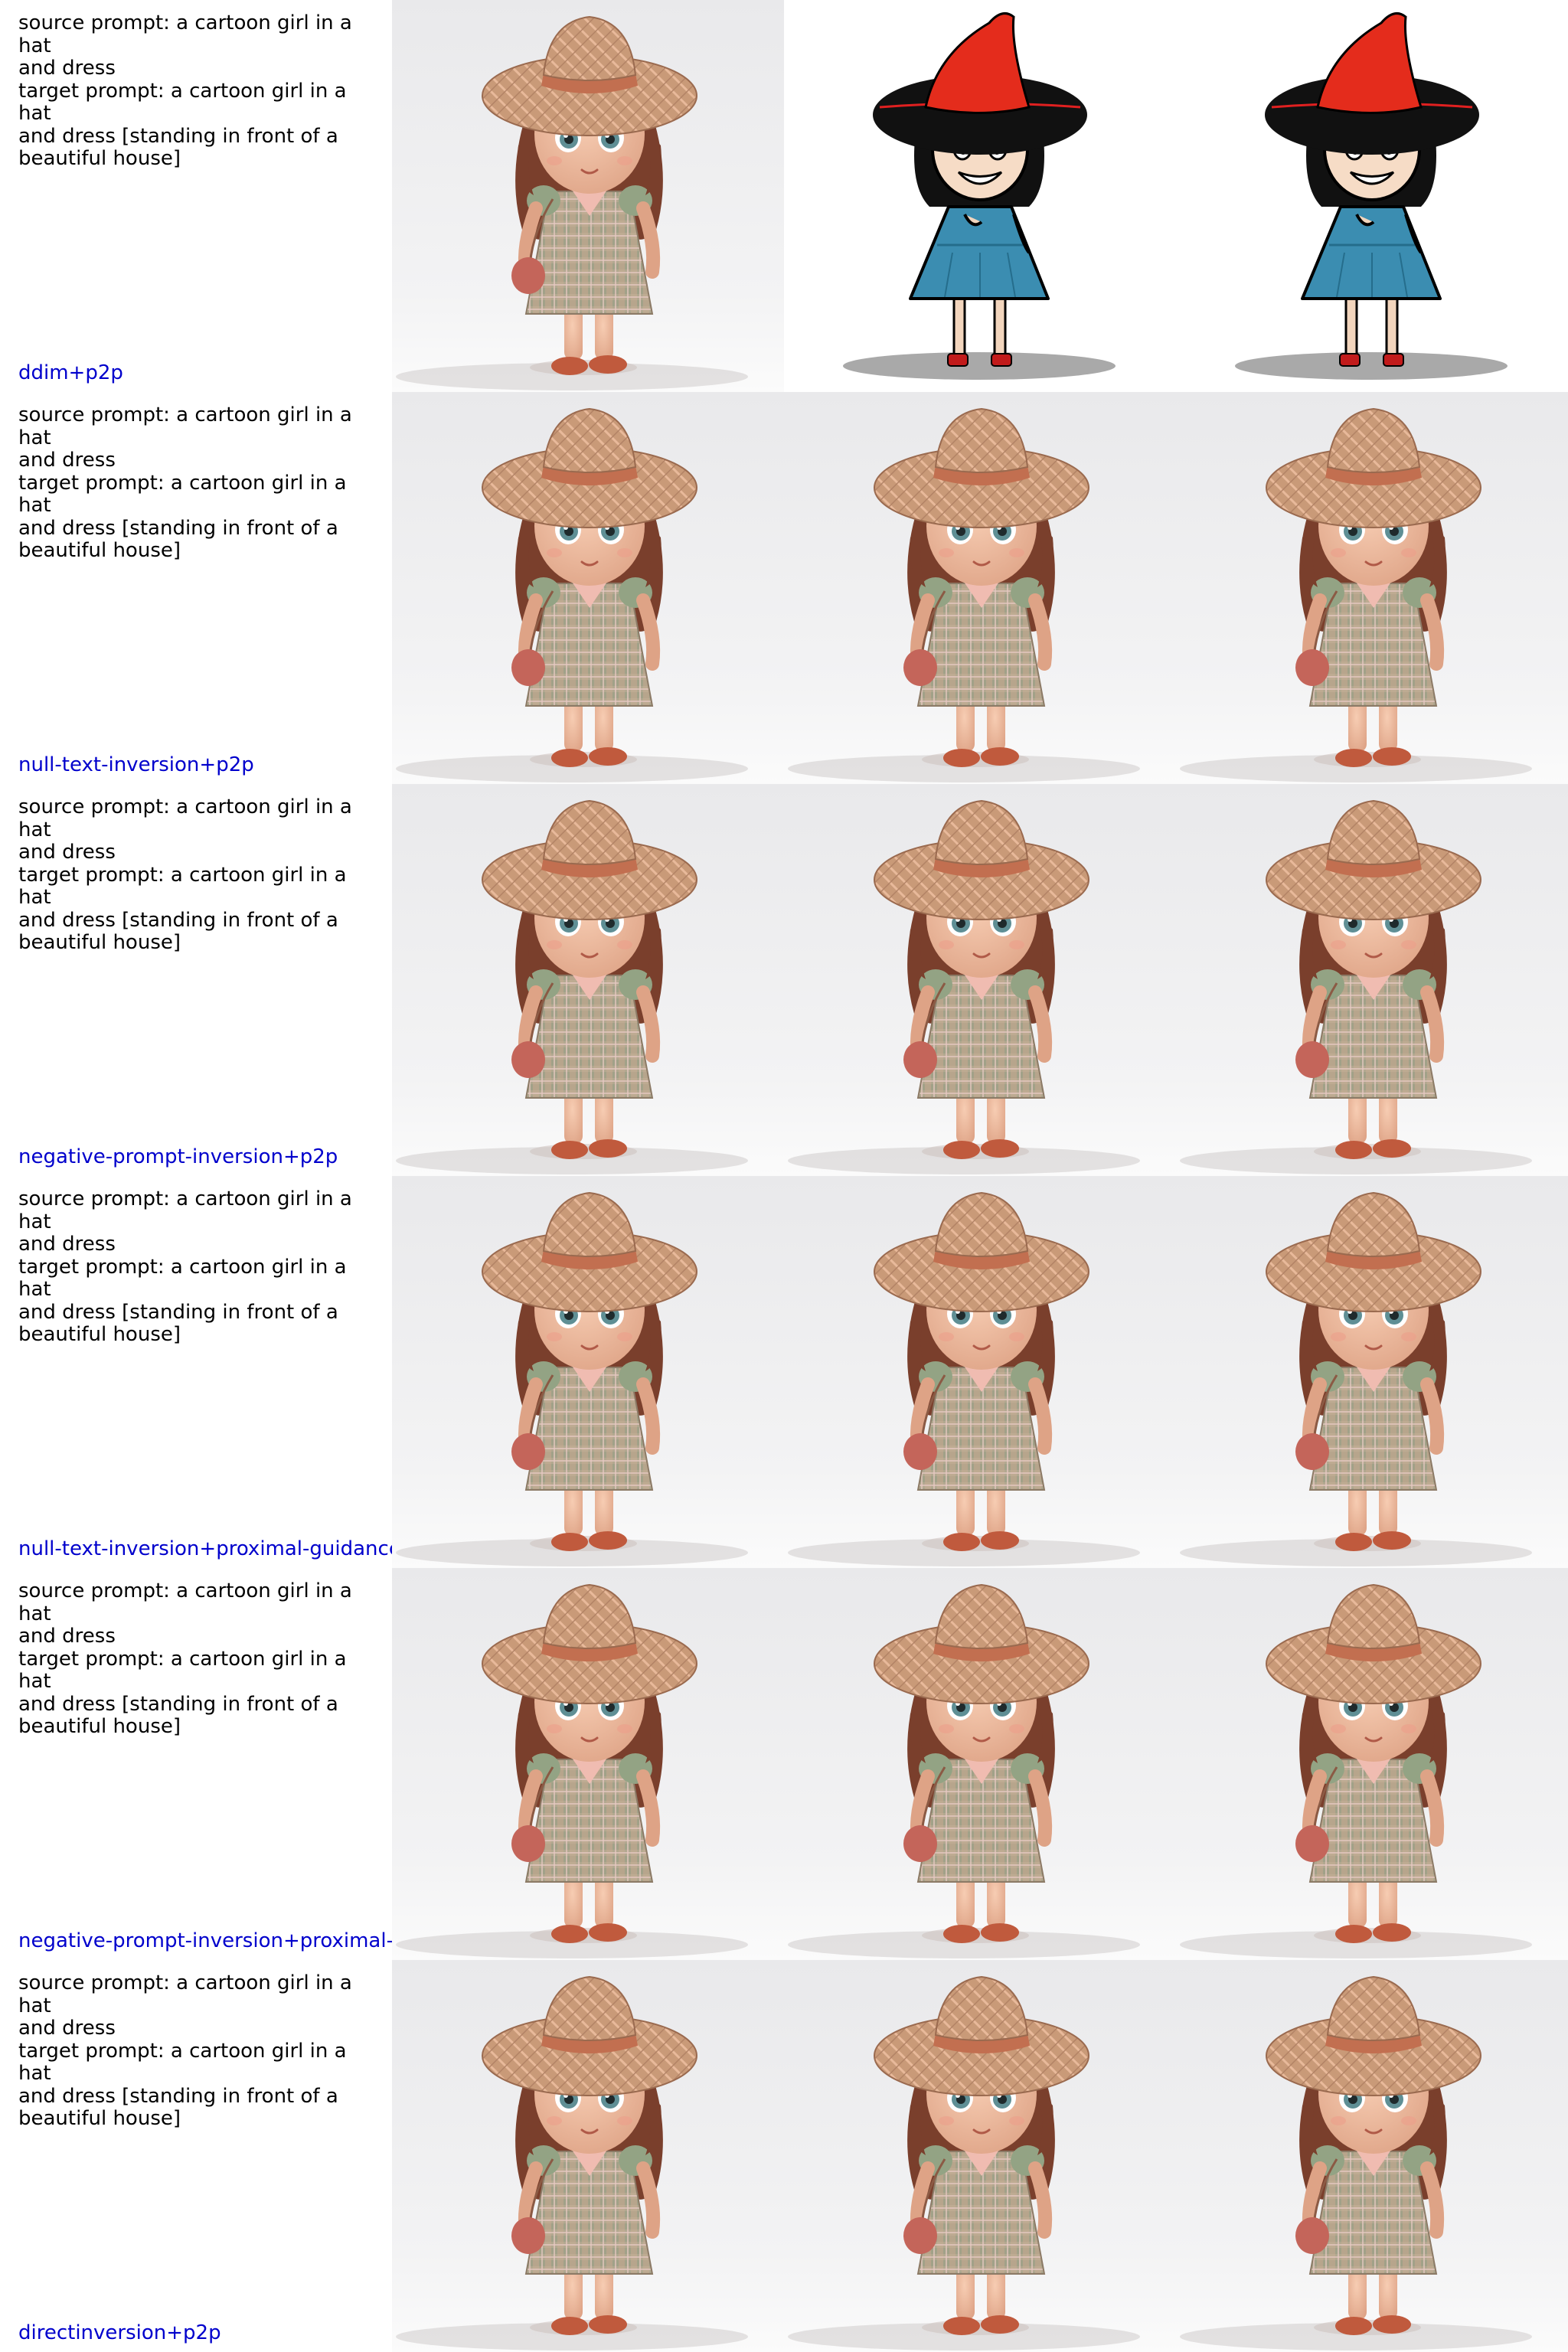 The width and height of the screenshot is (1568, 2352). What do you see at coordinates (136, 764) in the screenshot?
I see `method-label: null-text-inversion+p2p` at bounding box center [136, 764].